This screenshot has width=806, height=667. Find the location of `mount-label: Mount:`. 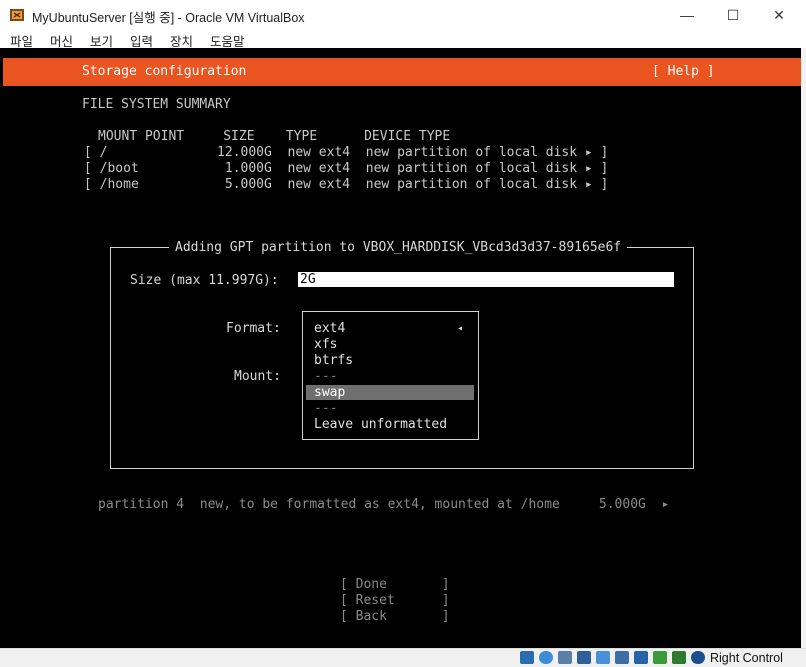

mount-label: Mount: is located at coordinates (257, 376).